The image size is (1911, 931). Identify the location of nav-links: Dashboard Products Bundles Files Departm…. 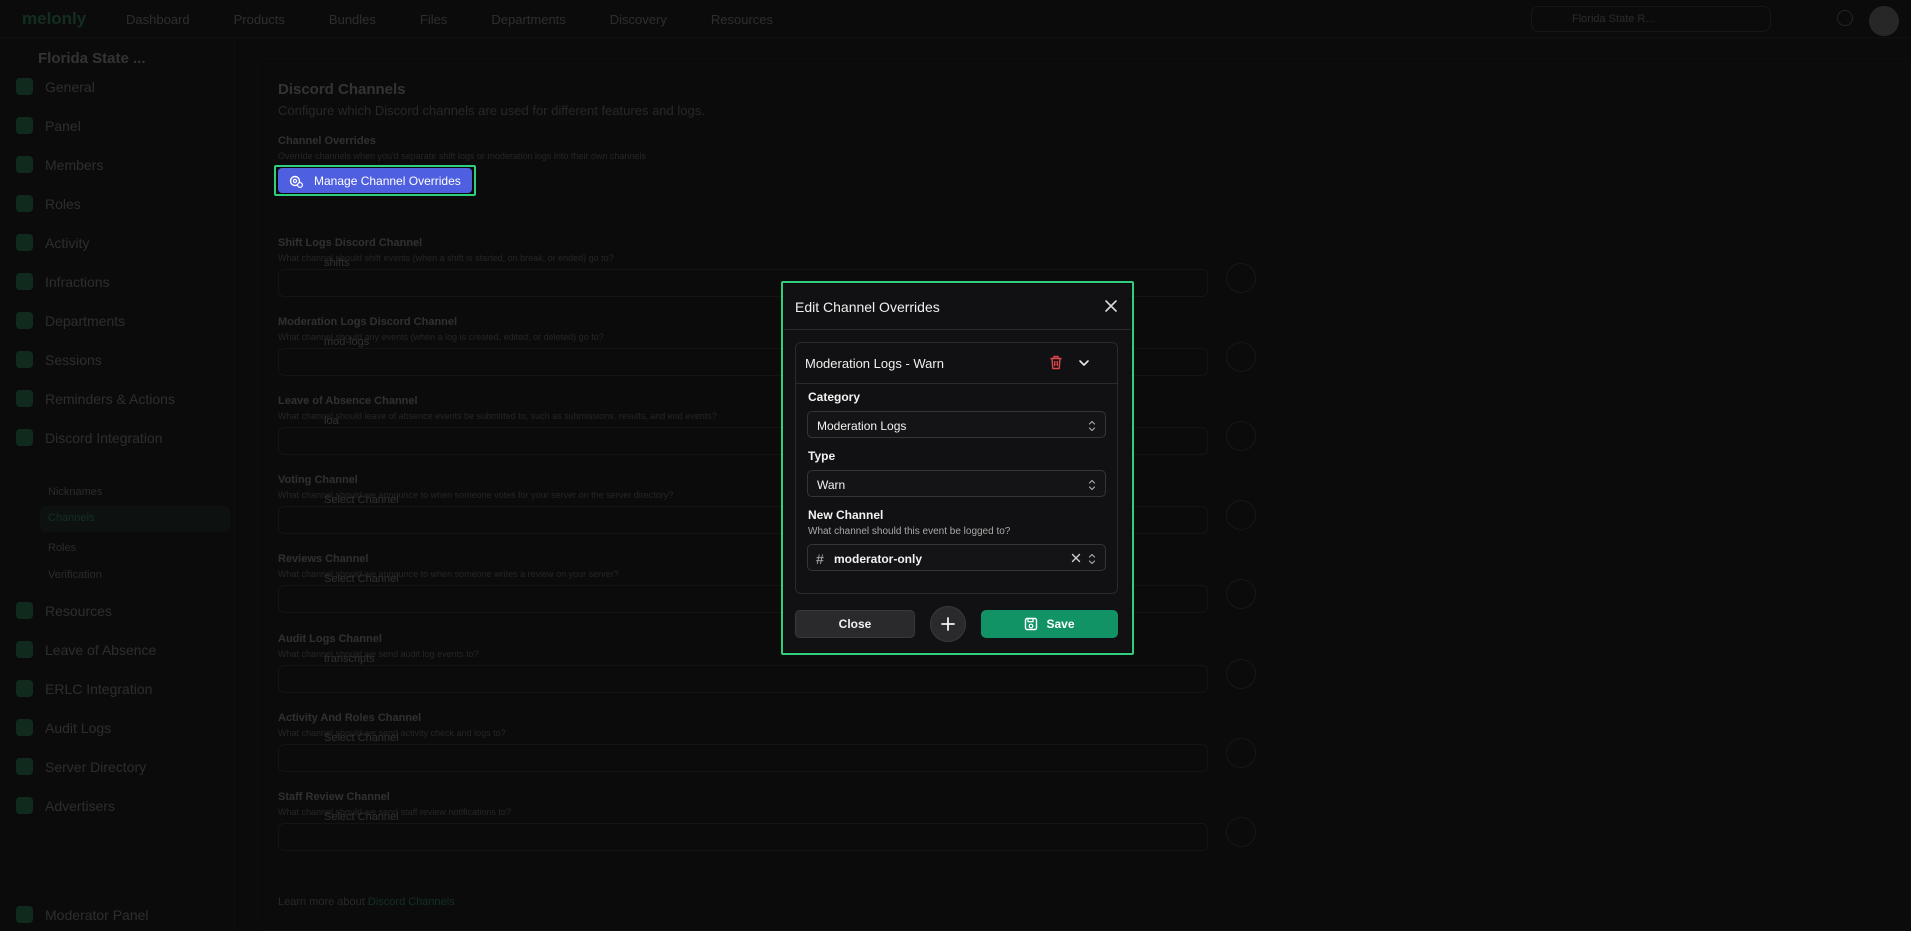
(449, 19).